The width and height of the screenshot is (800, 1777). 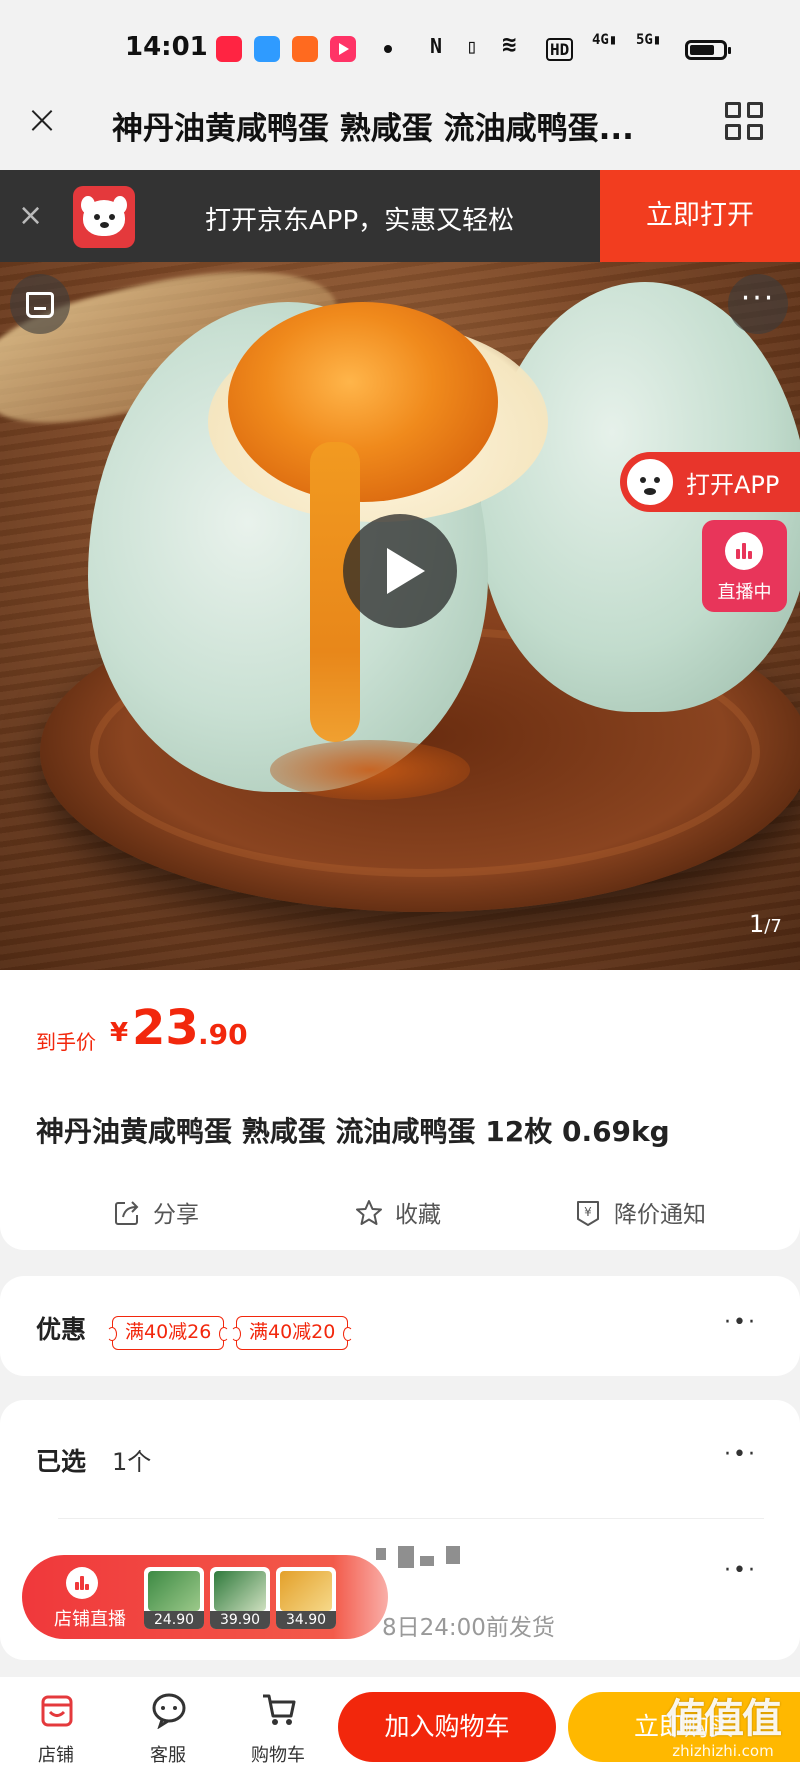 What do you see at coordinates (30, 216) in the screenshot?
I see `banner-close-icon: ×` at bounding box center [30, 216].